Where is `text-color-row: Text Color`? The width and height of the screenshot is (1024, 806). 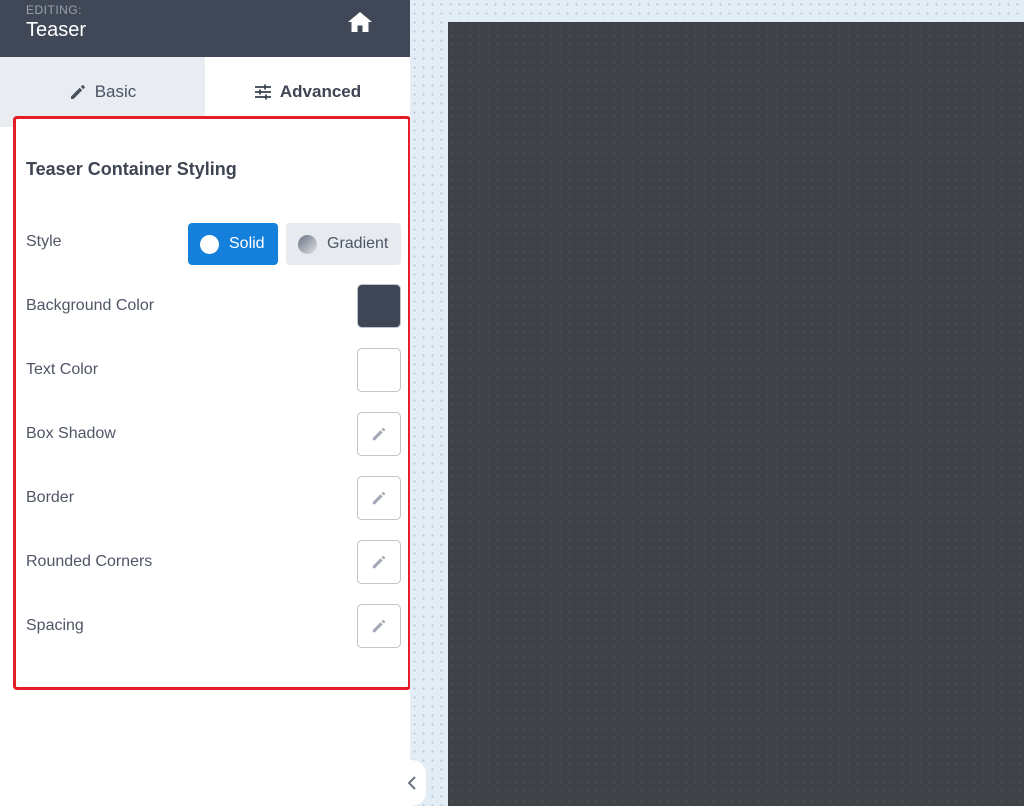
text-color-row: Text Color is located at coordinates (213, 370).